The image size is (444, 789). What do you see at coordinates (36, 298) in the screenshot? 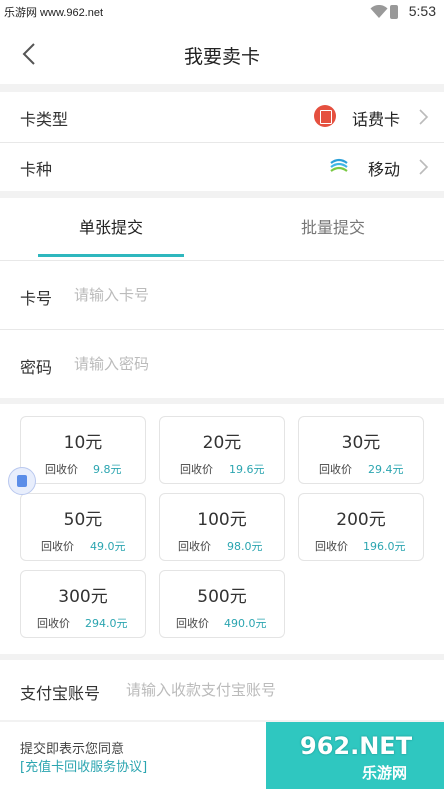
I see `card-number-label: 卡号` at bounding box center [36, 298].